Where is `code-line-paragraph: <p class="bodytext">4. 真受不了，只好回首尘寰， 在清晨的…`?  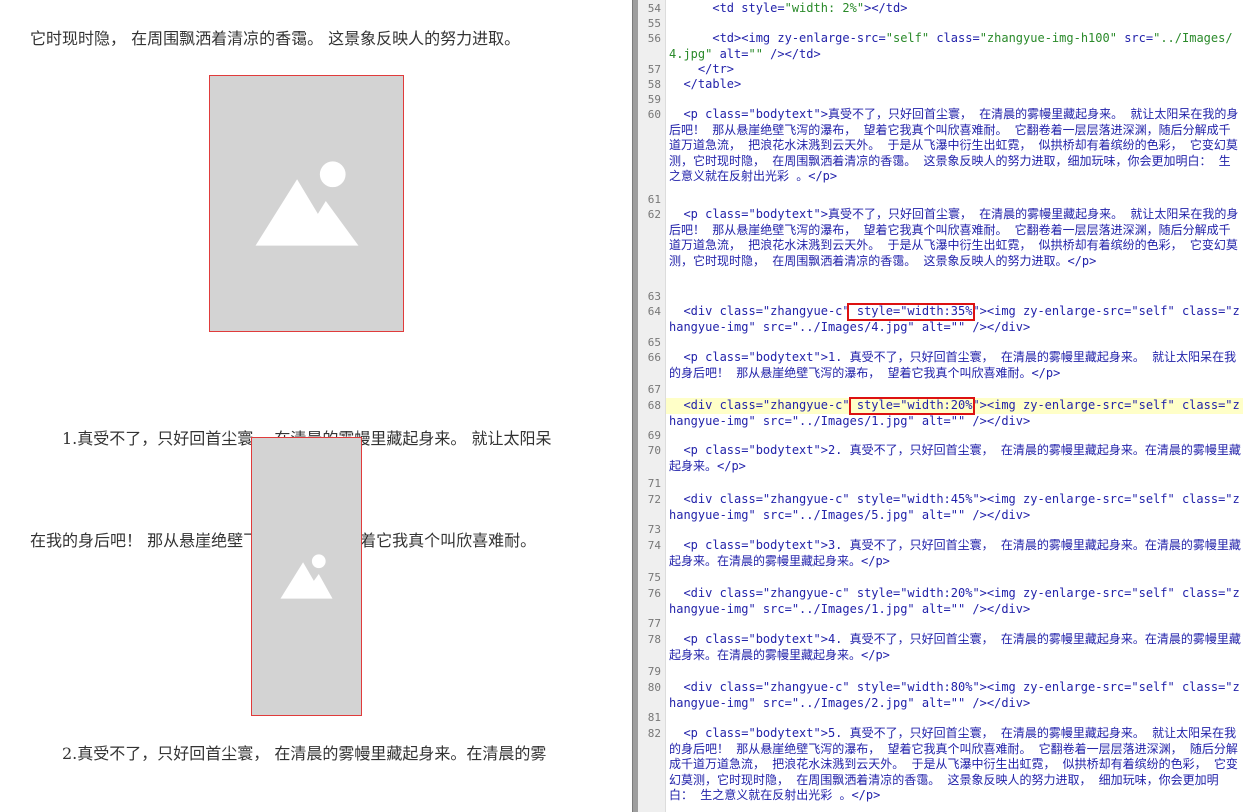 code-line-paragraph: <p class="bodytext">4. 真受不了，只好回首尘寰， 在清晨的… is located at coordinates (955, 647).